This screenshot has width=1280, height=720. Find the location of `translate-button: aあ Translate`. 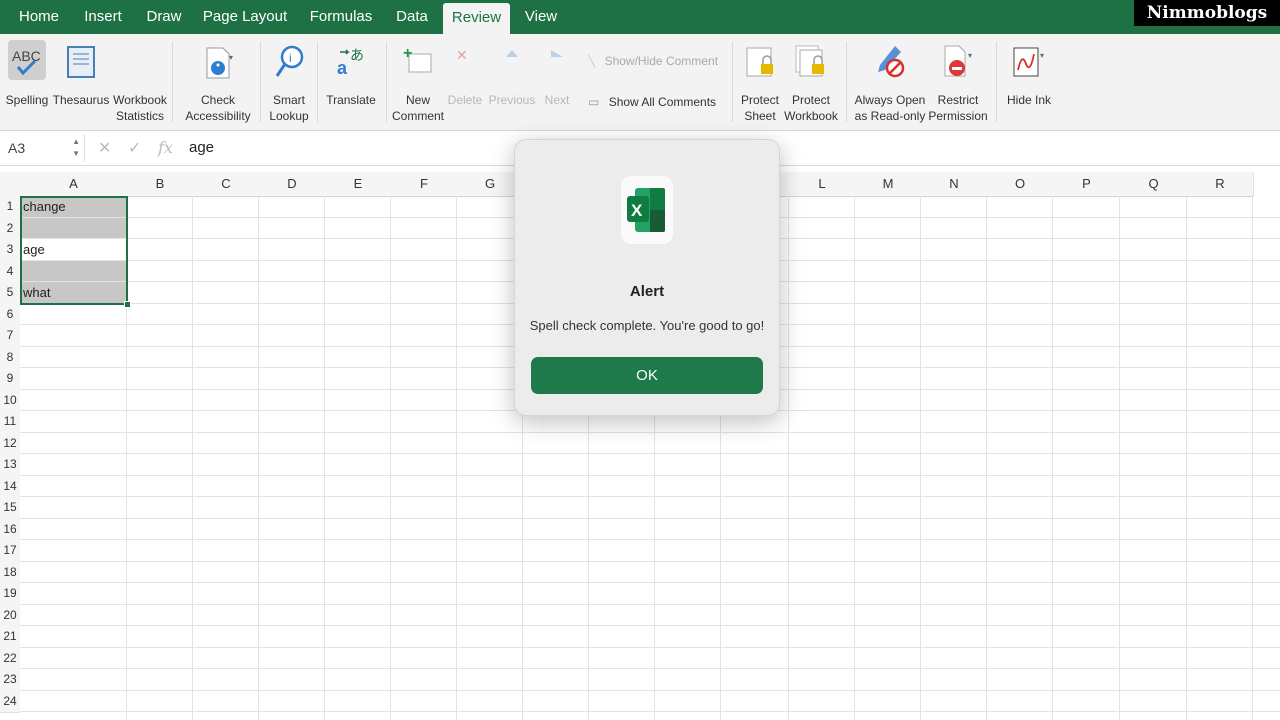

translate-button: aあ Translate is located at coordinates (351, 82).